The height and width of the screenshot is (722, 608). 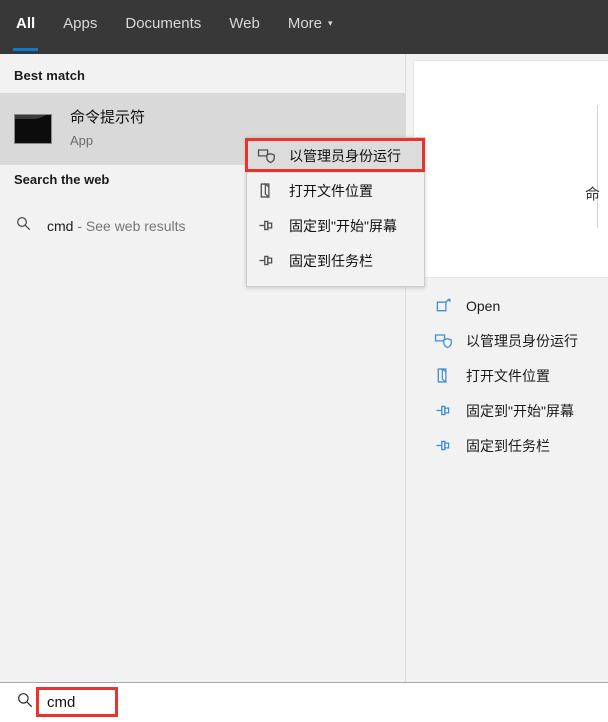 What do you see at coordinates (26, 49) in the screenshot?
I see `tab-active-underline` at bounding box center [26, 49].